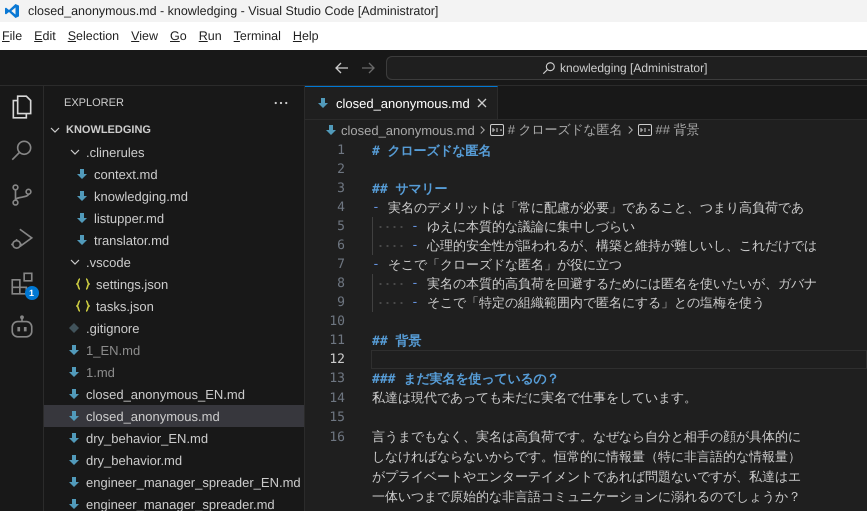 The image size is (867, 511). I want to click on diamond-icon, so click(74, 328).